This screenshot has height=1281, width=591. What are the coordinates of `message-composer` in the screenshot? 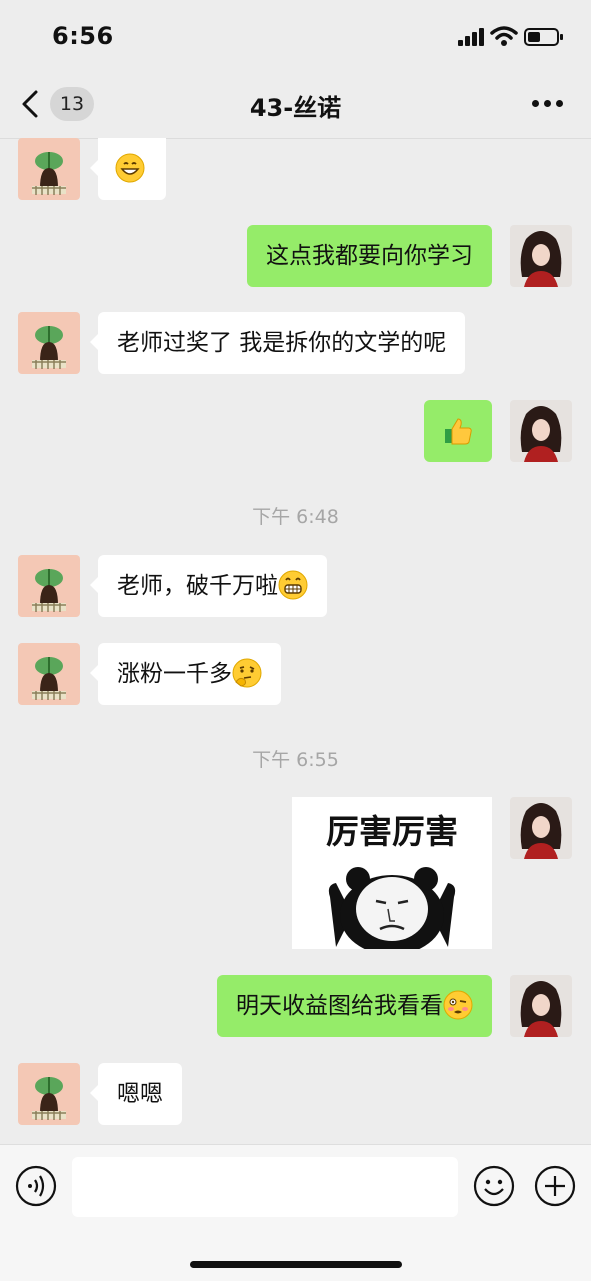 It's located at (295, 1212).